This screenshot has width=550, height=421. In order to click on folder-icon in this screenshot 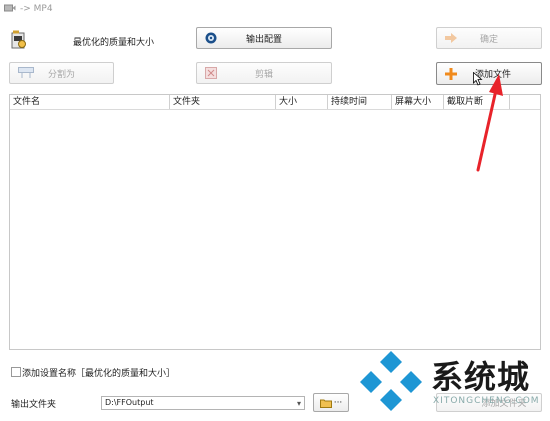, I will do `click(325, 403)`.